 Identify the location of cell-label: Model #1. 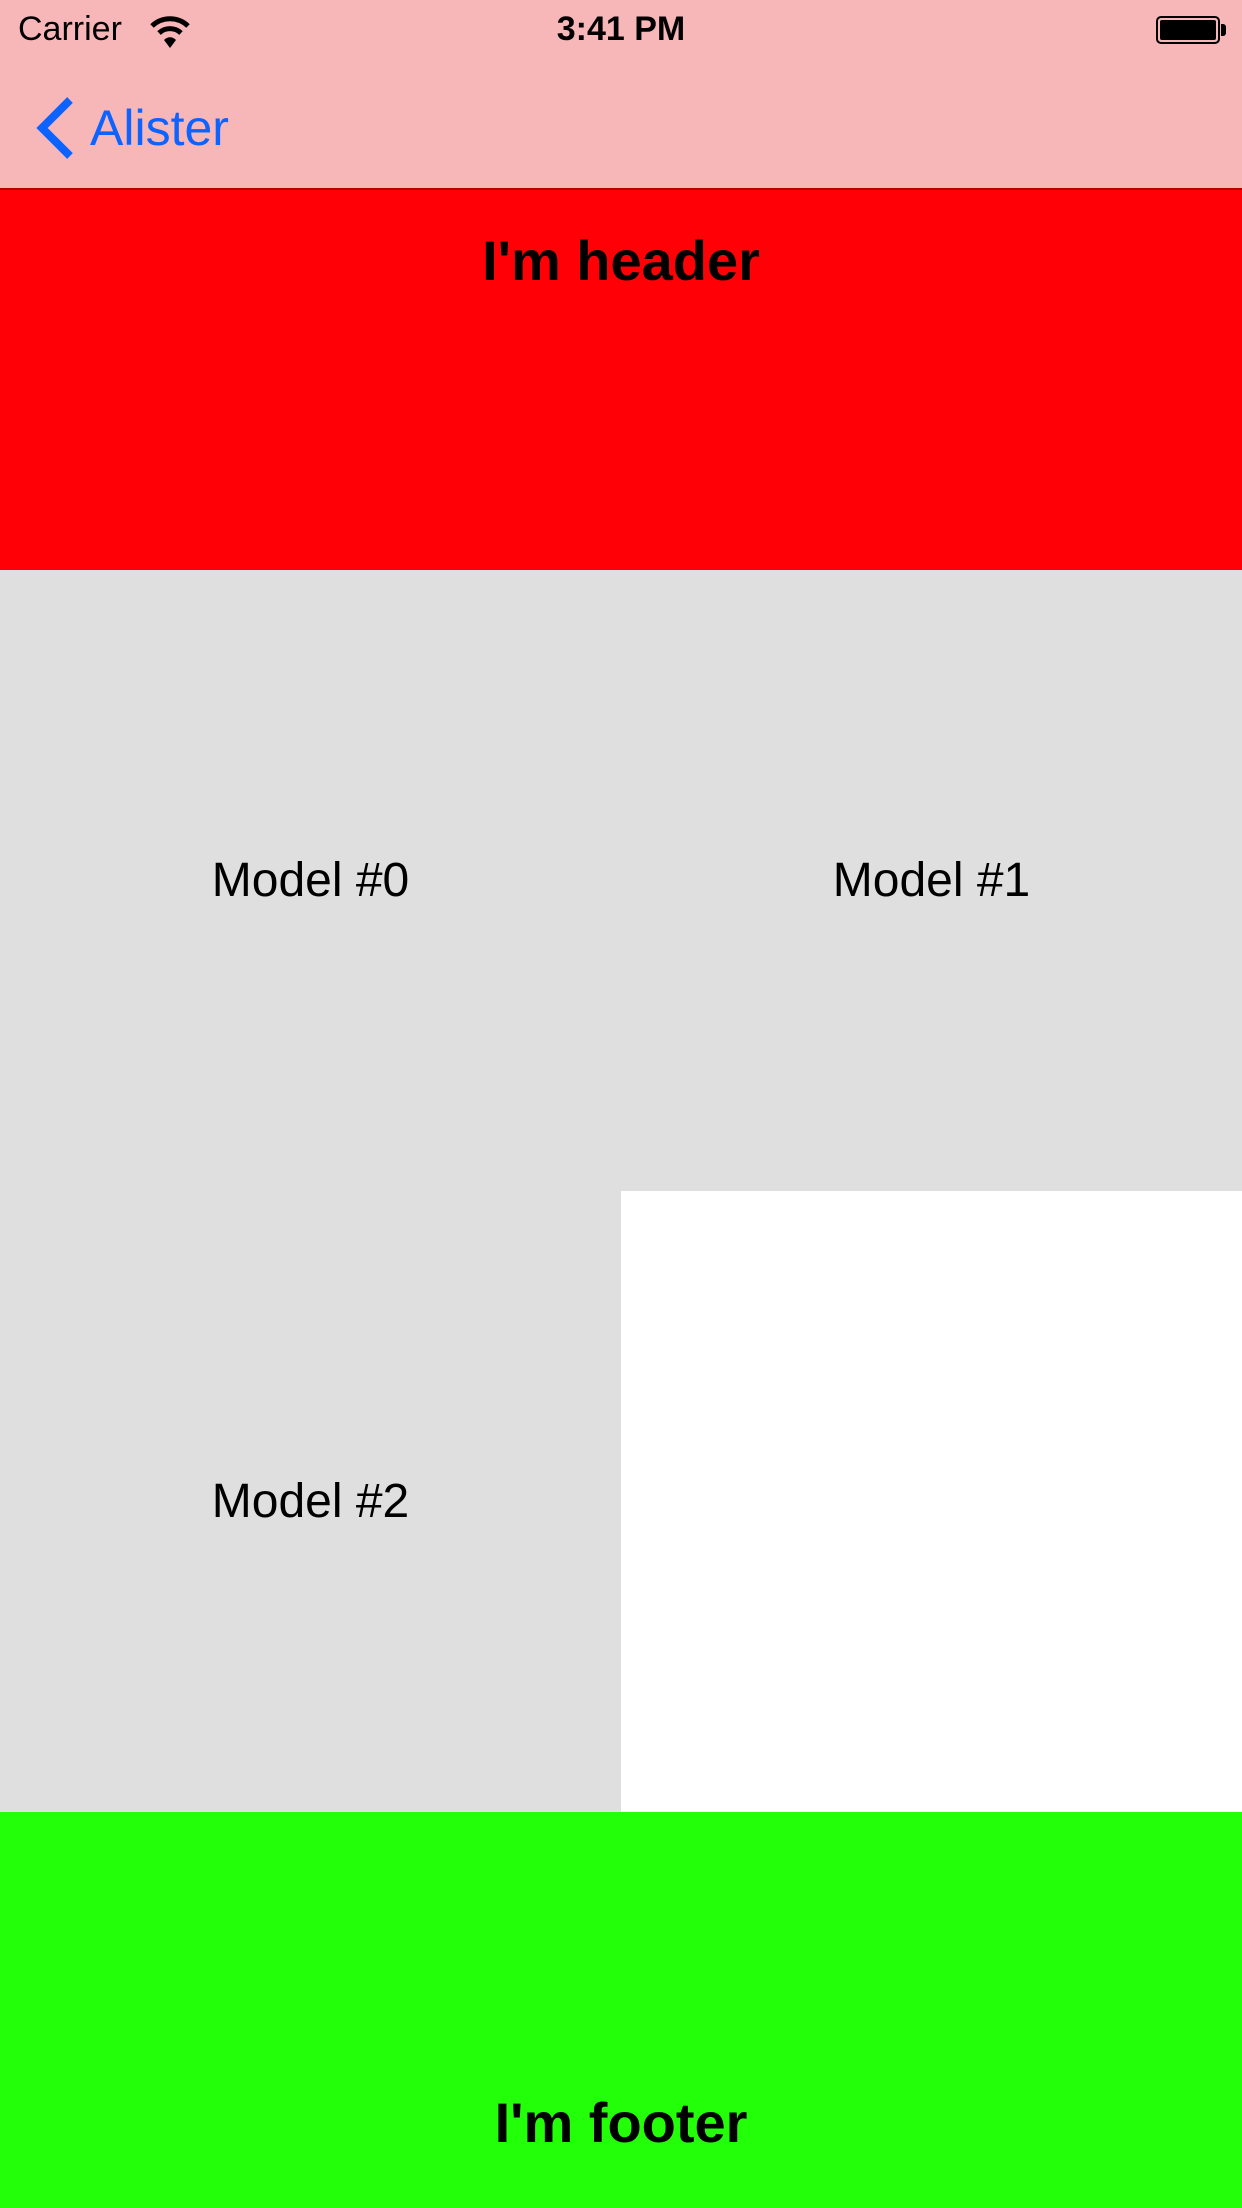
(931, 880).